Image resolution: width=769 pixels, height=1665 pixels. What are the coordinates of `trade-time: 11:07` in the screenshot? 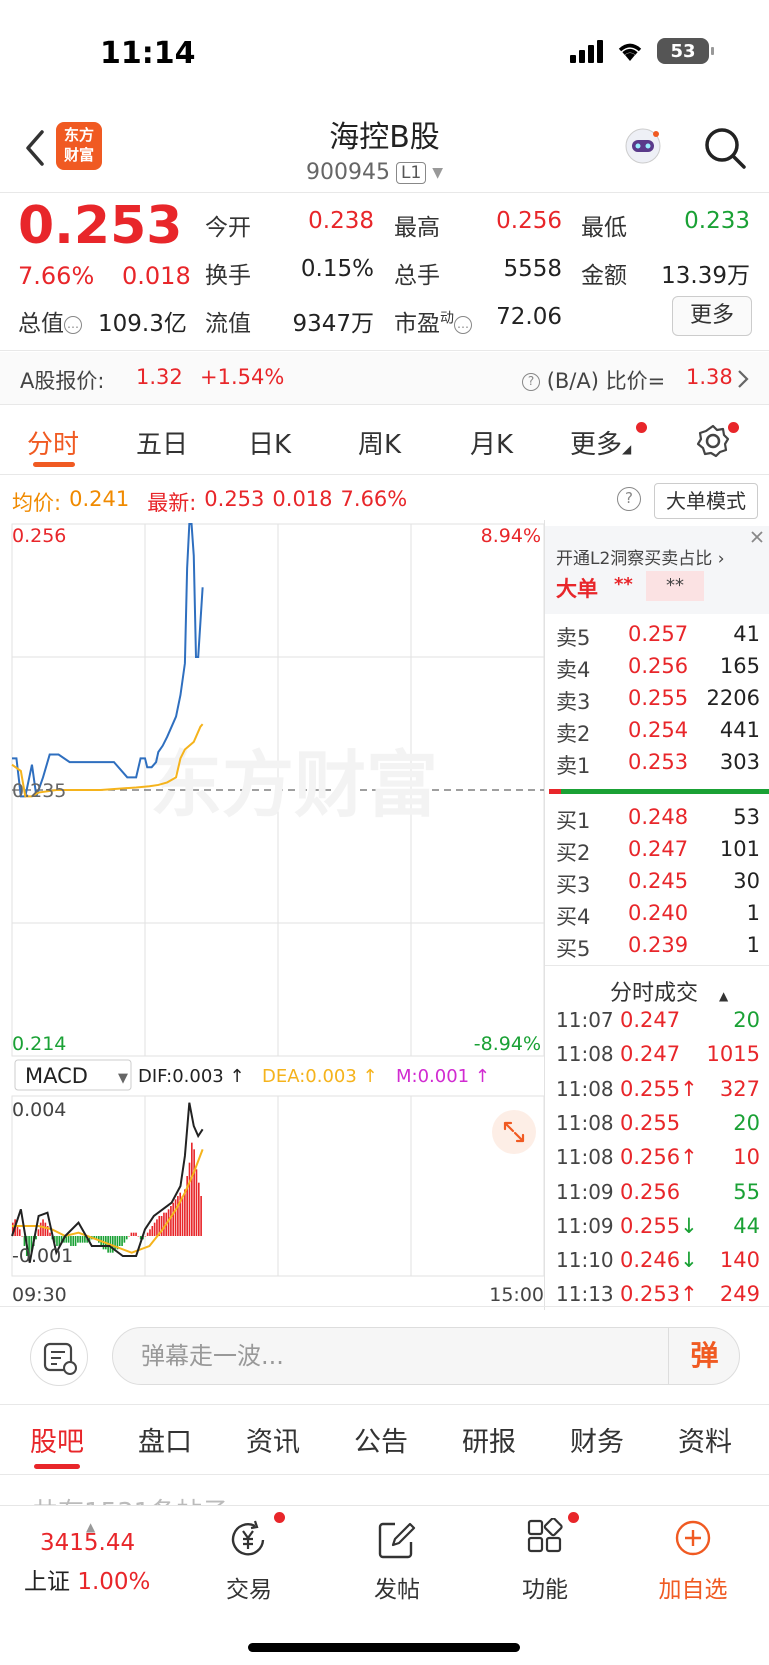 It's located at (585, 1020).